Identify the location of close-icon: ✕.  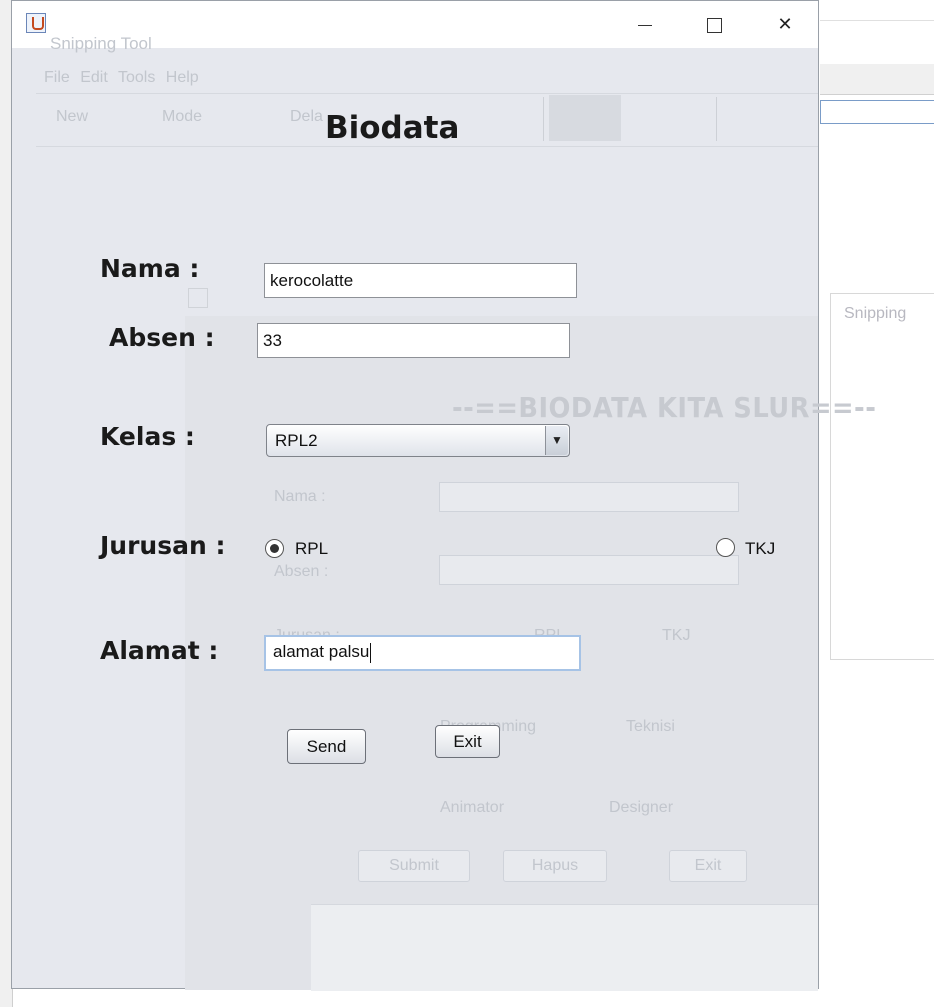
(785, 24).